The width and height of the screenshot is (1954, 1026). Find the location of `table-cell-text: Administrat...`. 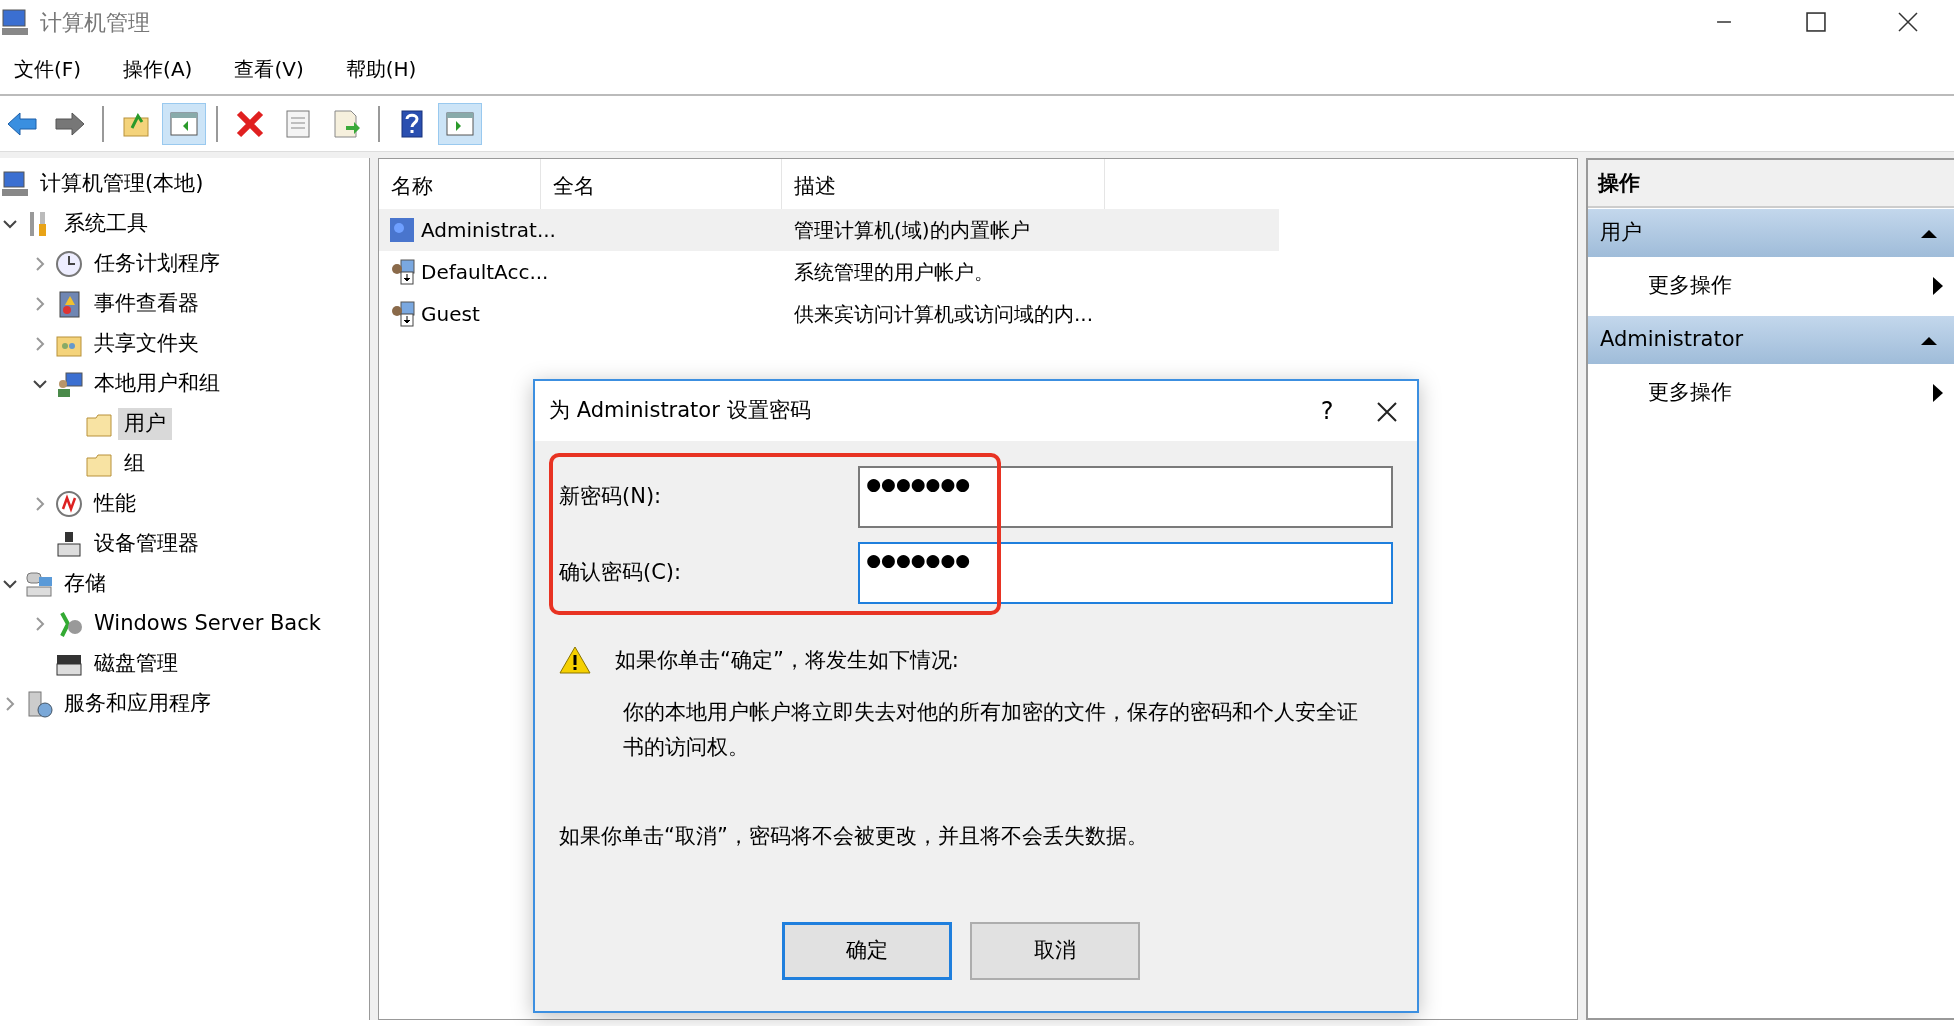

table-cell-text: Administrat... is located at coordinates (488, 230).